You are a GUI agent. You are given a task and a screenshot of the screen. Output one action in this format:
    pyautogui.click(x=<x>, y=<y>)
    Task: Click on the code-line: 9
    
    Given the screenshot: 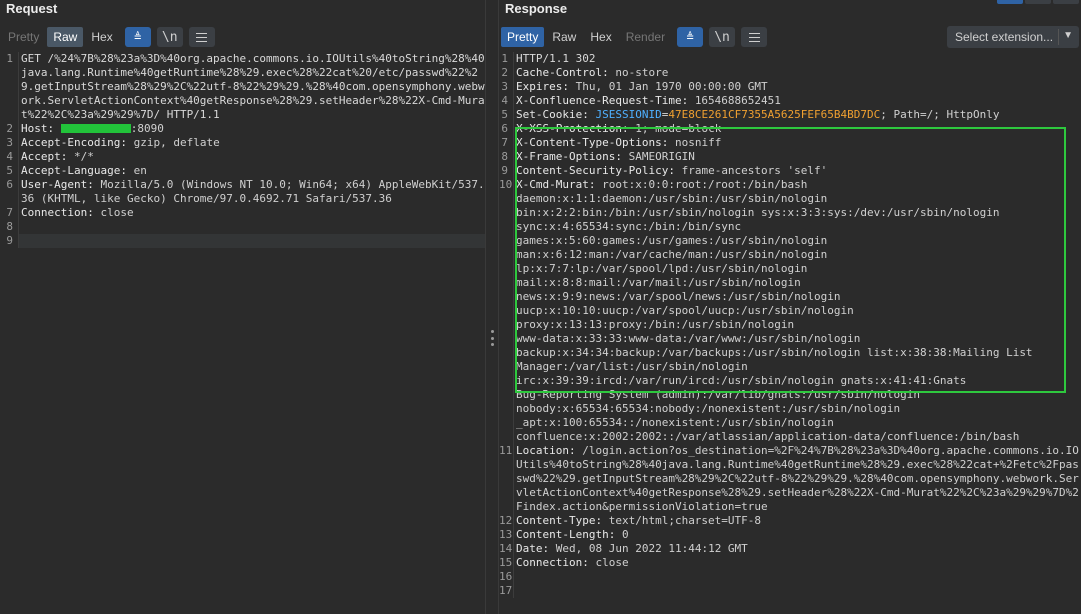 What is the action you would take?
    pyautogui.click(x=242, y=241)
    